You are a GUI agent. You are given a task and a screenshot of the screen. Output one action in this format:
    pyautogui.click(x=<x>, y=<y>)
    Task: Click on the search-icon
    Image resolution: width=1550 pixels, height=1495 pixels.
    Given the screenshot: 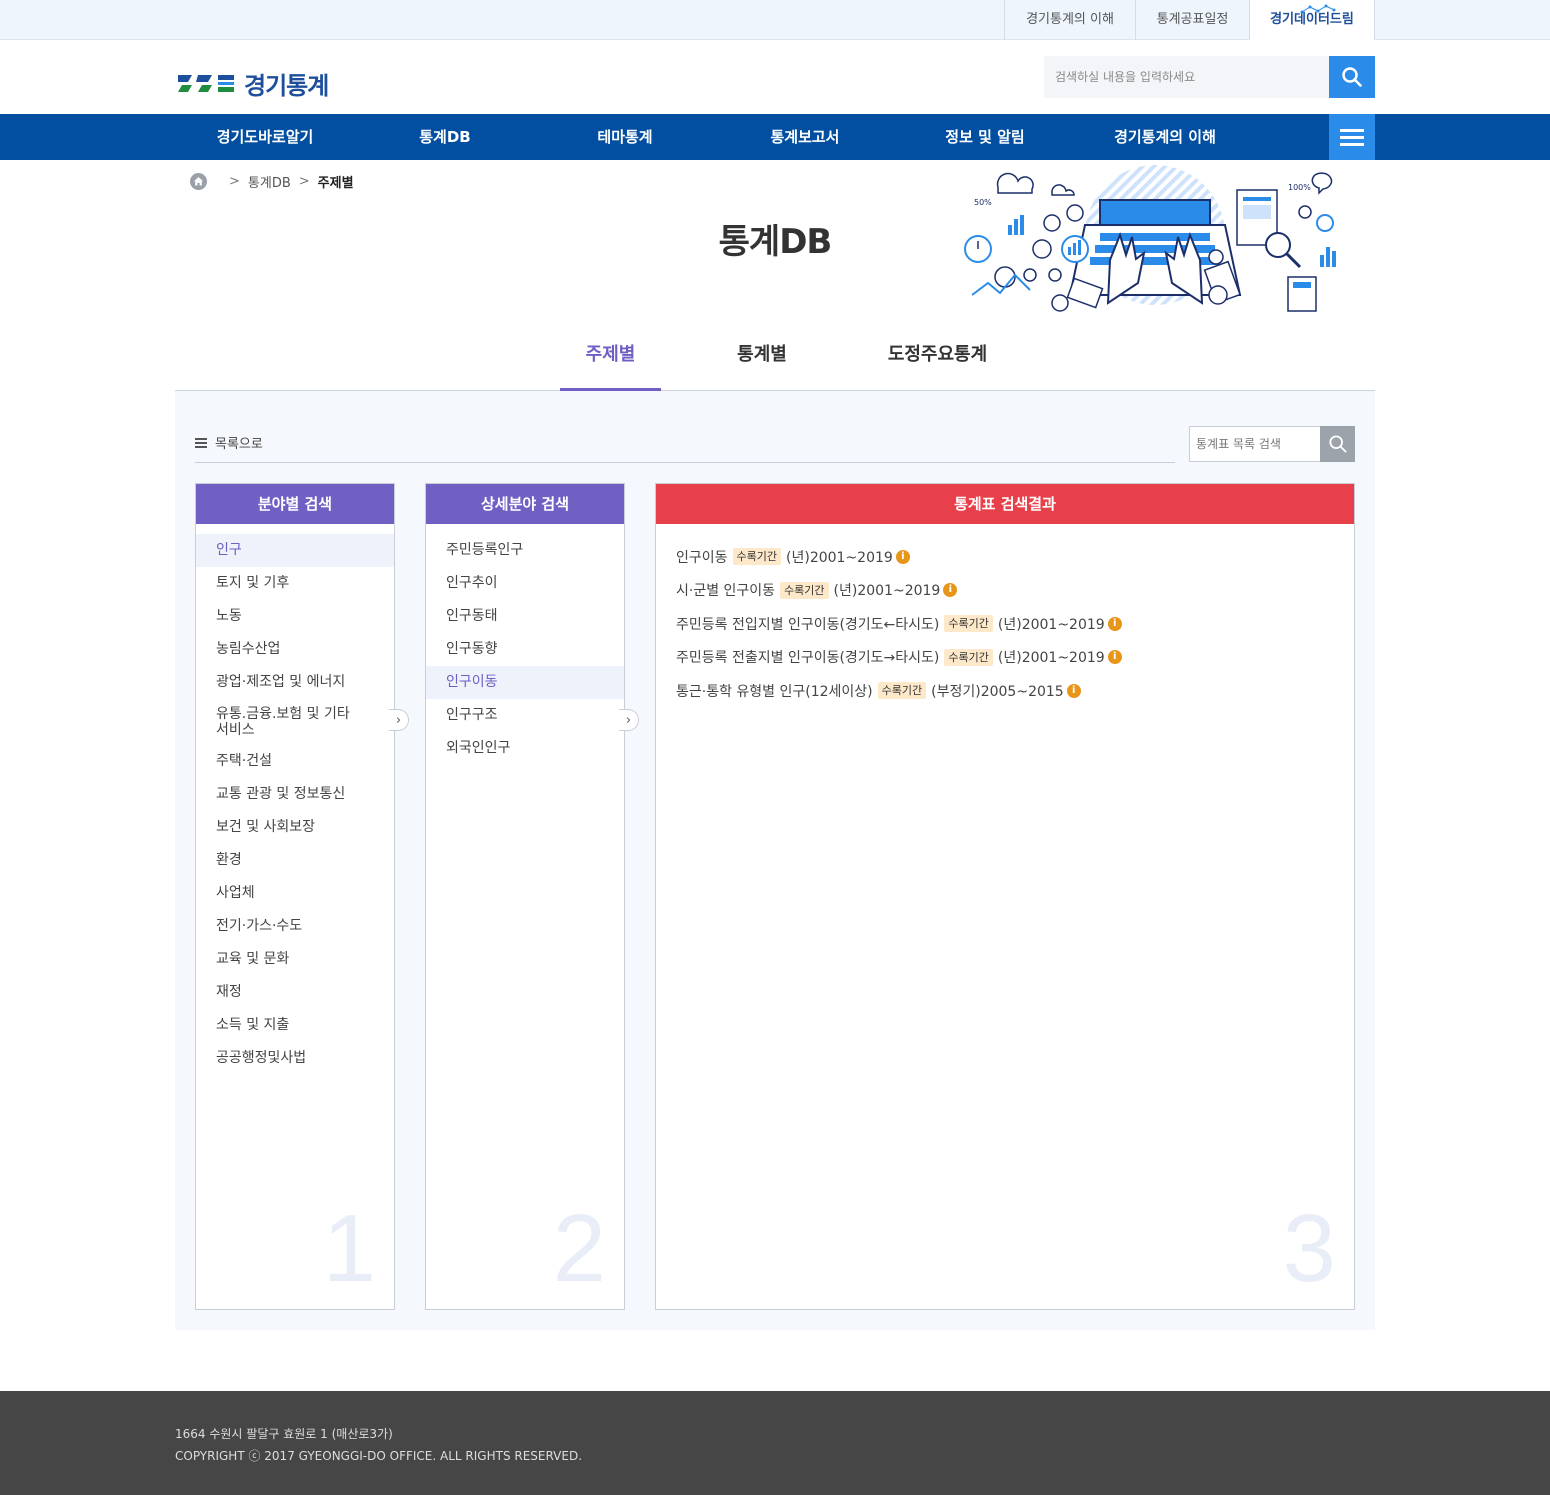 What is the action you would take?
    pyautogui.click(x=1352, y=77)
    